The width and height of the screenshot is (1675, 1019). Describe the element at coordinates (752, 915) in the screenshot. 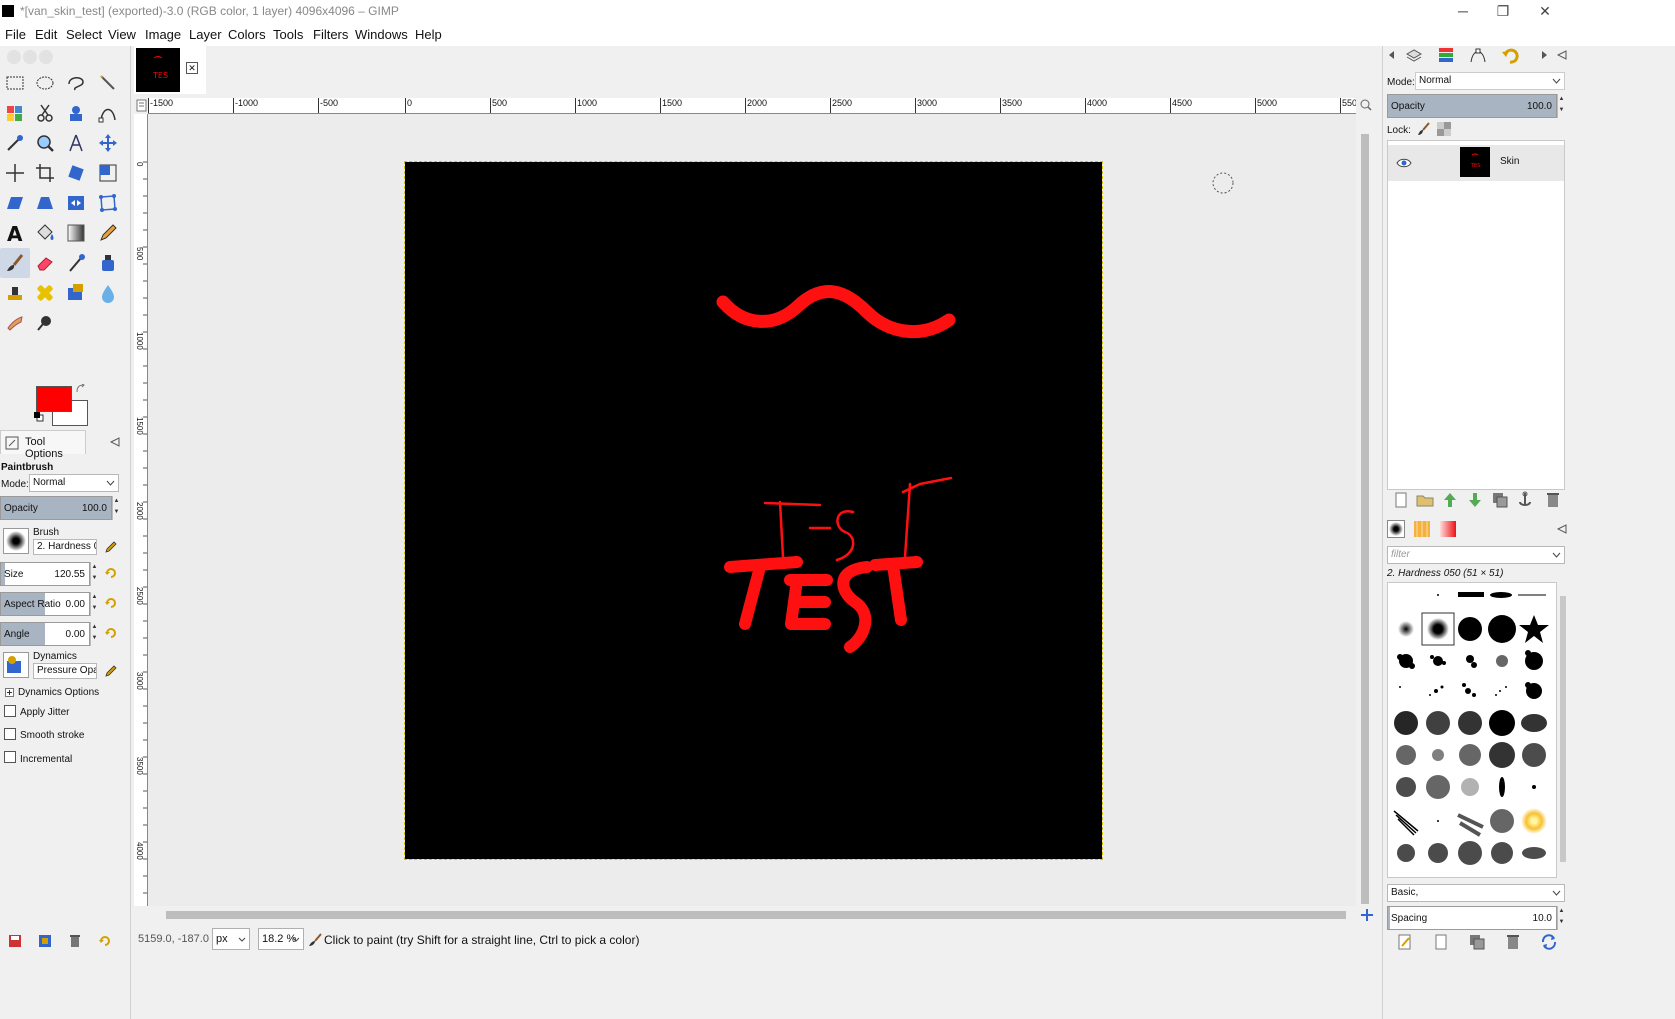

I see `horizontal-scrollbar` at that location.